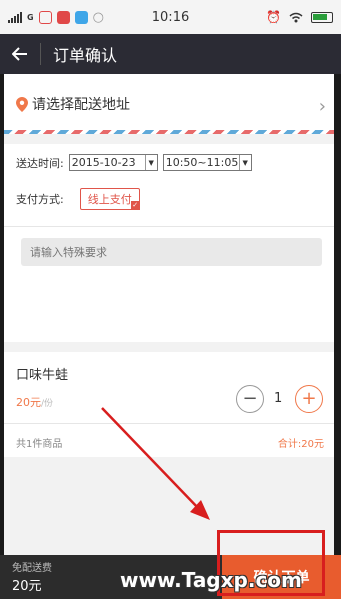  I want to click on bottom-total-price: 20元, so click(27, 586).